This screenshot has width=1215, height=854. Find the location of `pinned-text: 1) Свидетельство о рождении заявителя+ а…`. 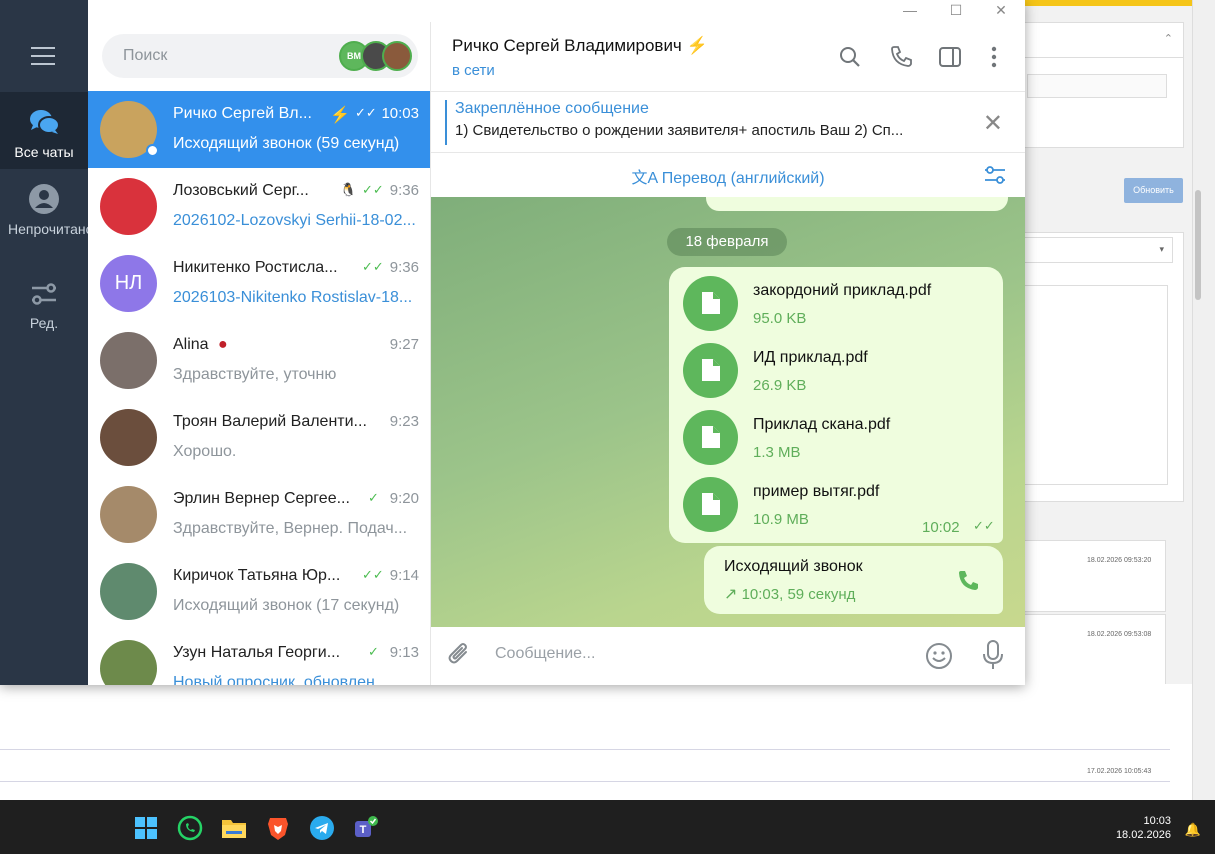

pinned-text: 1) Свидетельство о рождении заявителя+ а… is located at coordinates (679, 130).